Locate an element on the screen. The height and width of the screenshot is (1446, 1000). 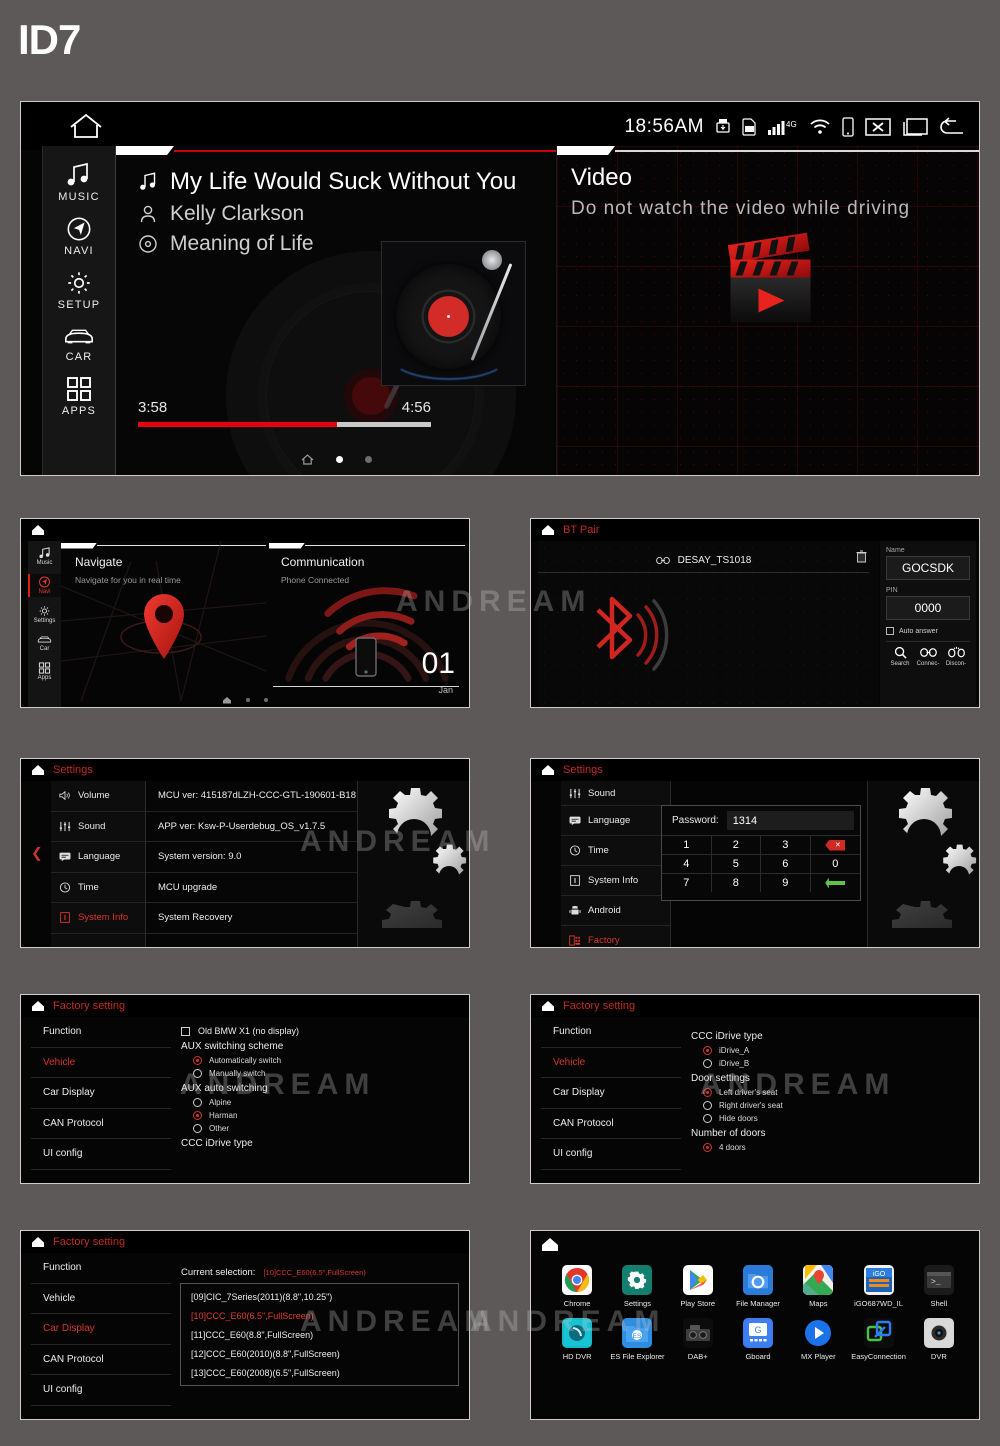
key-1: 1 is located at coordinates (687, 844).